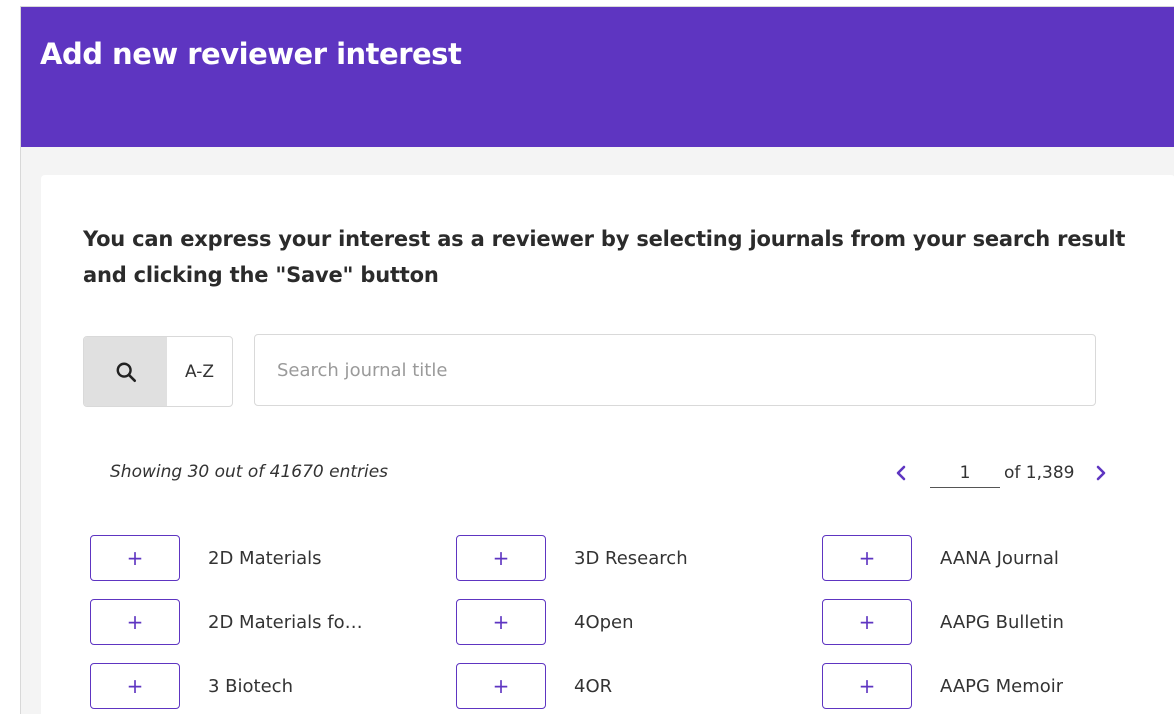 This screenshot has height=714, width=1174. I want to click on results-count: Showing 30 out of 41670 entries, so click(249, 472).